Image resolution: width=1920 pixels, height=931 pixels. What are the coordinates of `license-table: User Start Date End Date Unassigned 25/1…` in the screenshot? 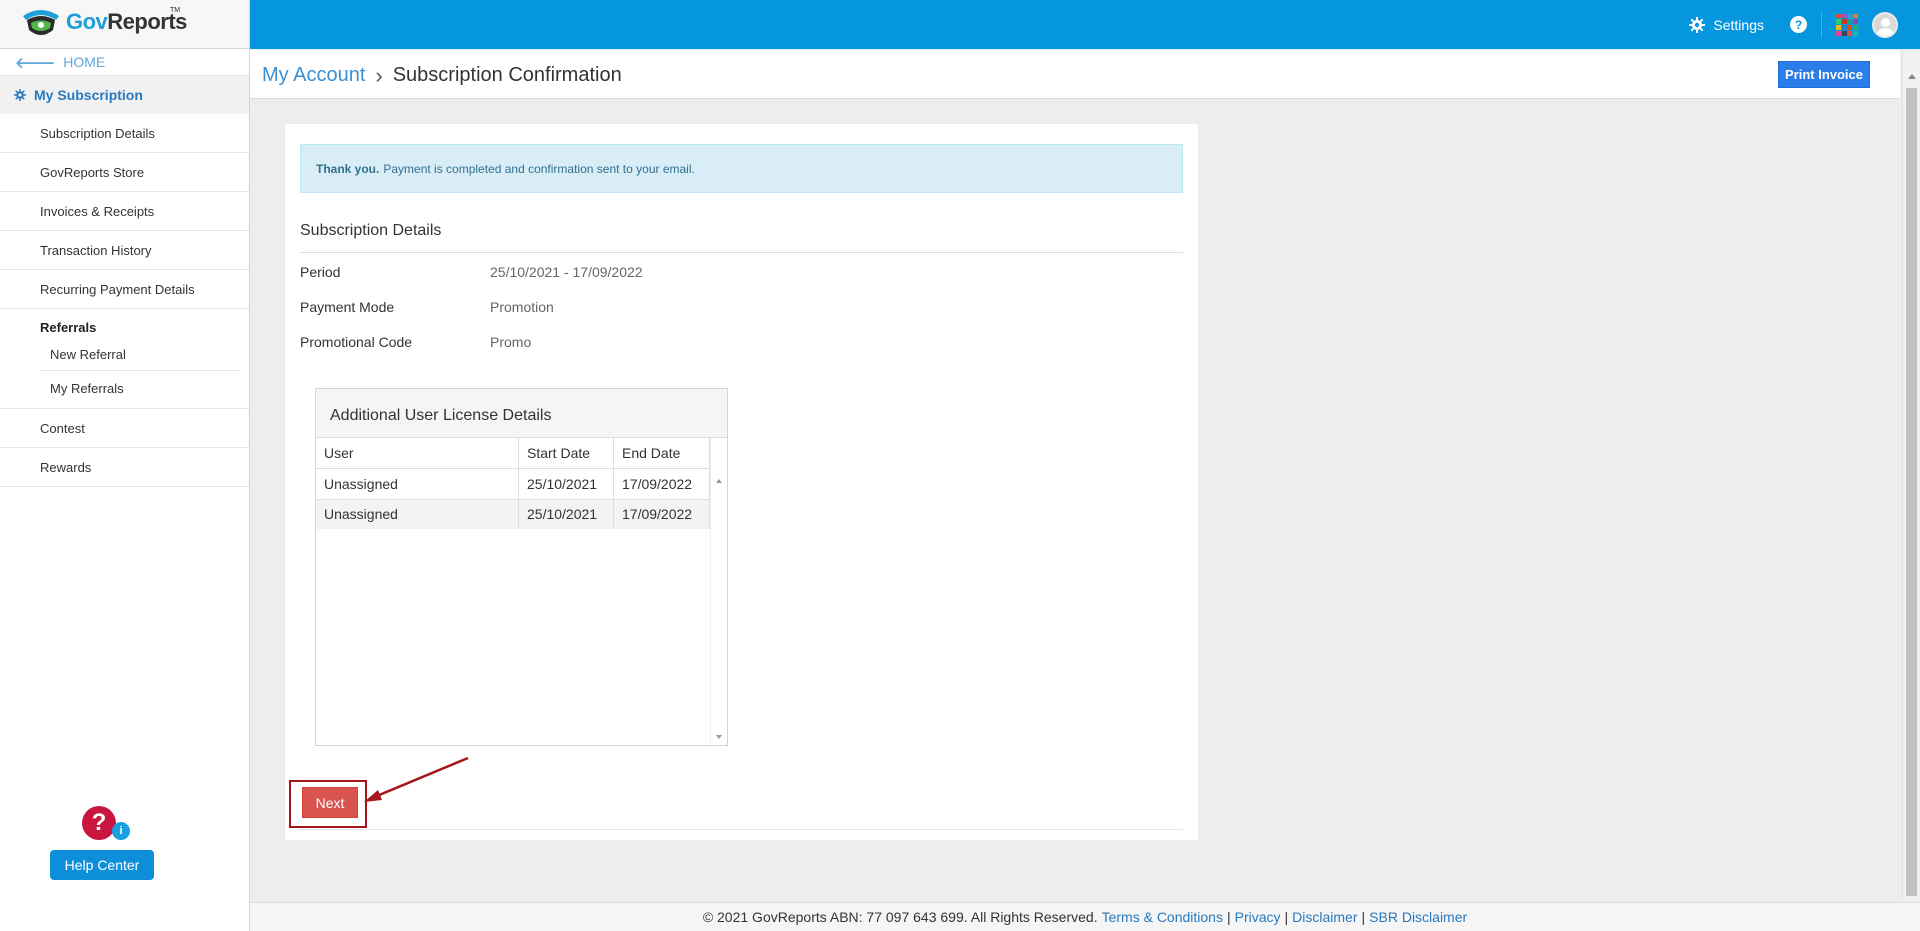 It's located at (513, 483).